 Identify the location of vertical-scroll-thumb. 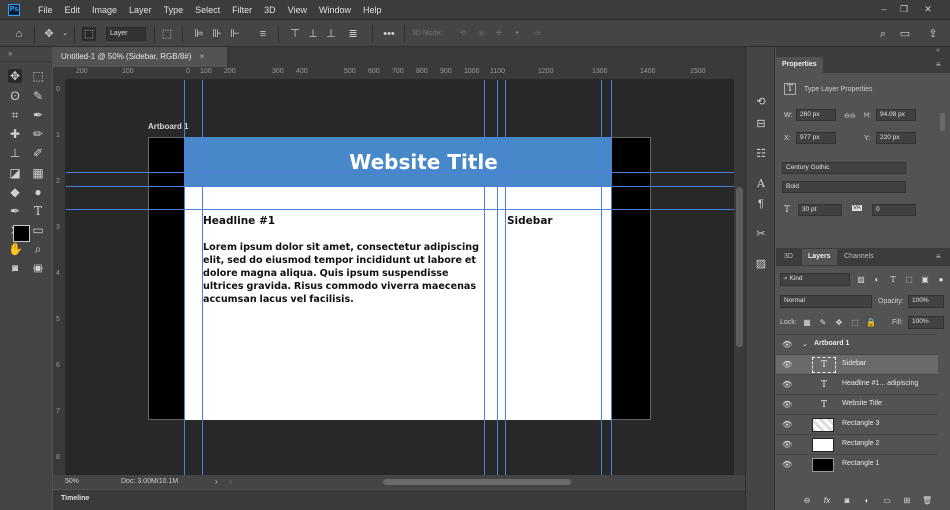
(739, 267).